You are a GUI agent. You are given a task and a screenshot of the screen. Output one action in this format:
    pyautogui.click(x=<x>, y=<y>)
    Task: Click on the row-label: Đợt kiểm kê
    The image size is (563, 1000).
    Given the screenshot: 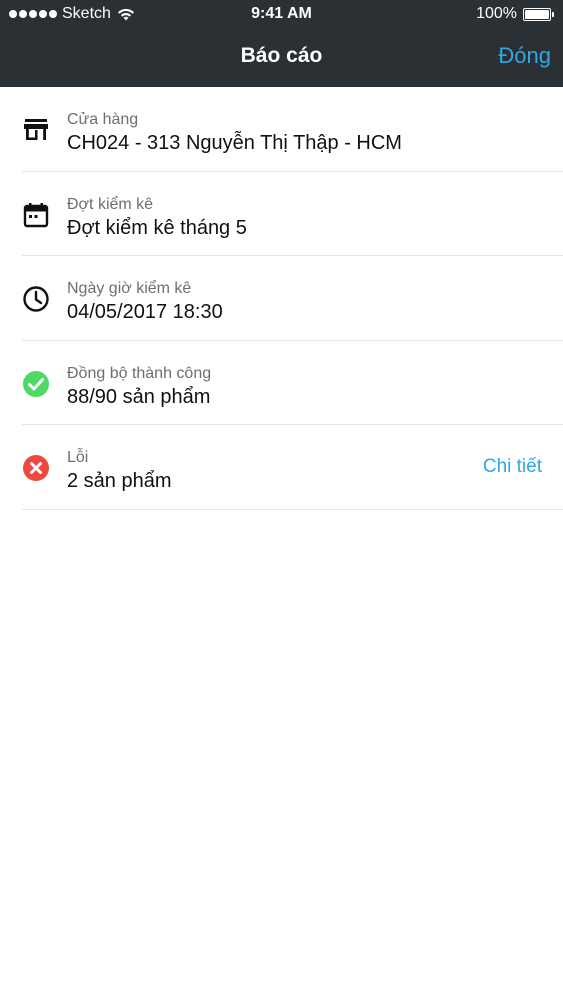 What is the action you would take?
    pyautogui.click(x=110, y=204)
    